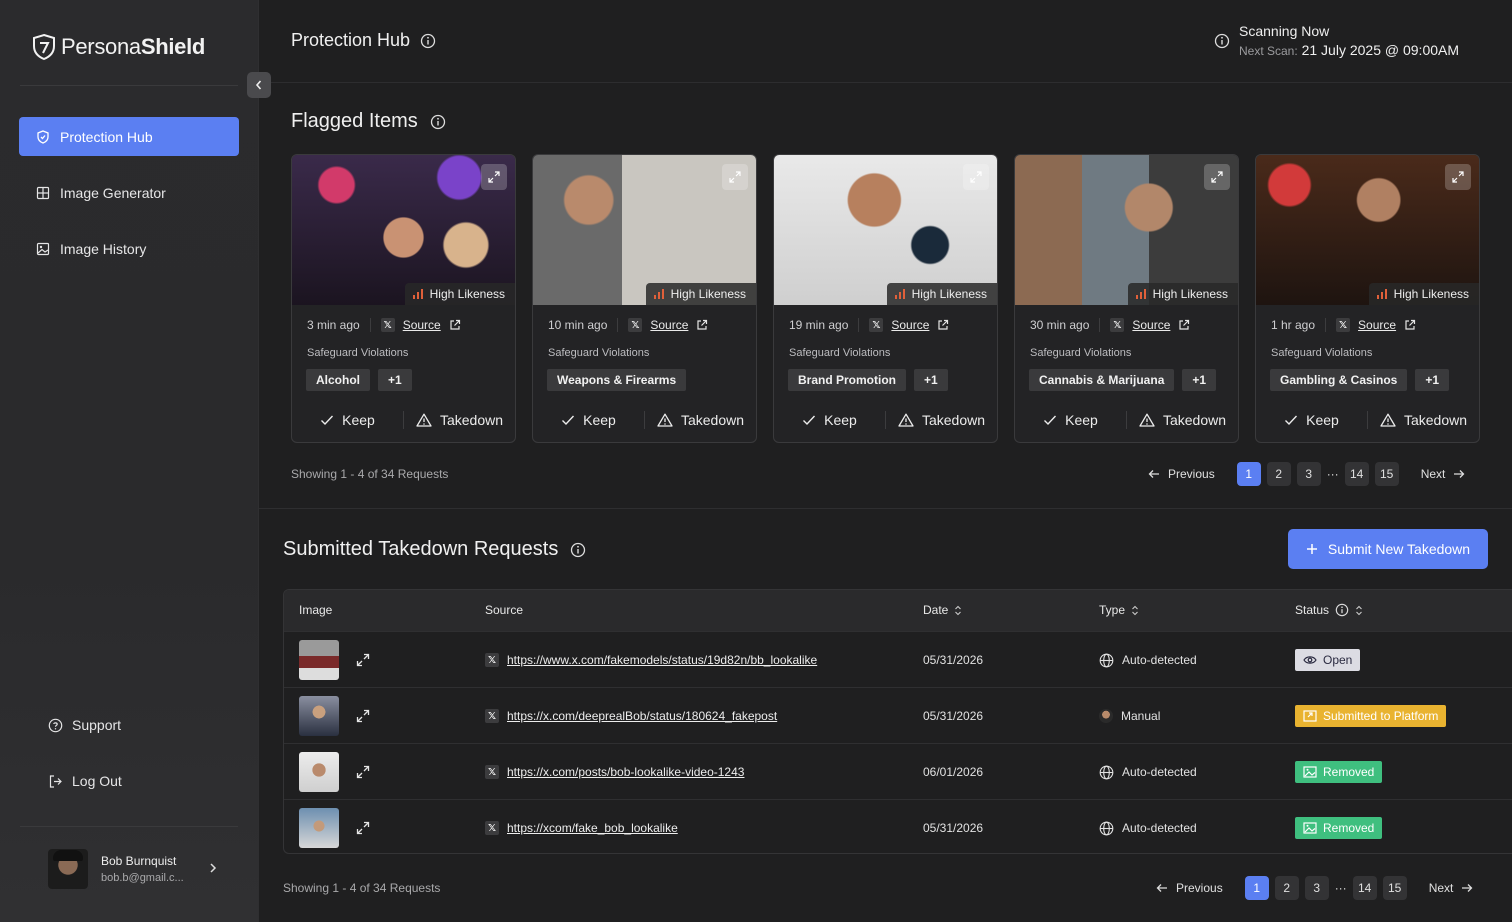 This screenshot has height=922, width=1512. I want to click on source-url-link: https://xcom/fake_bob_lookalike, so click(592, 828).